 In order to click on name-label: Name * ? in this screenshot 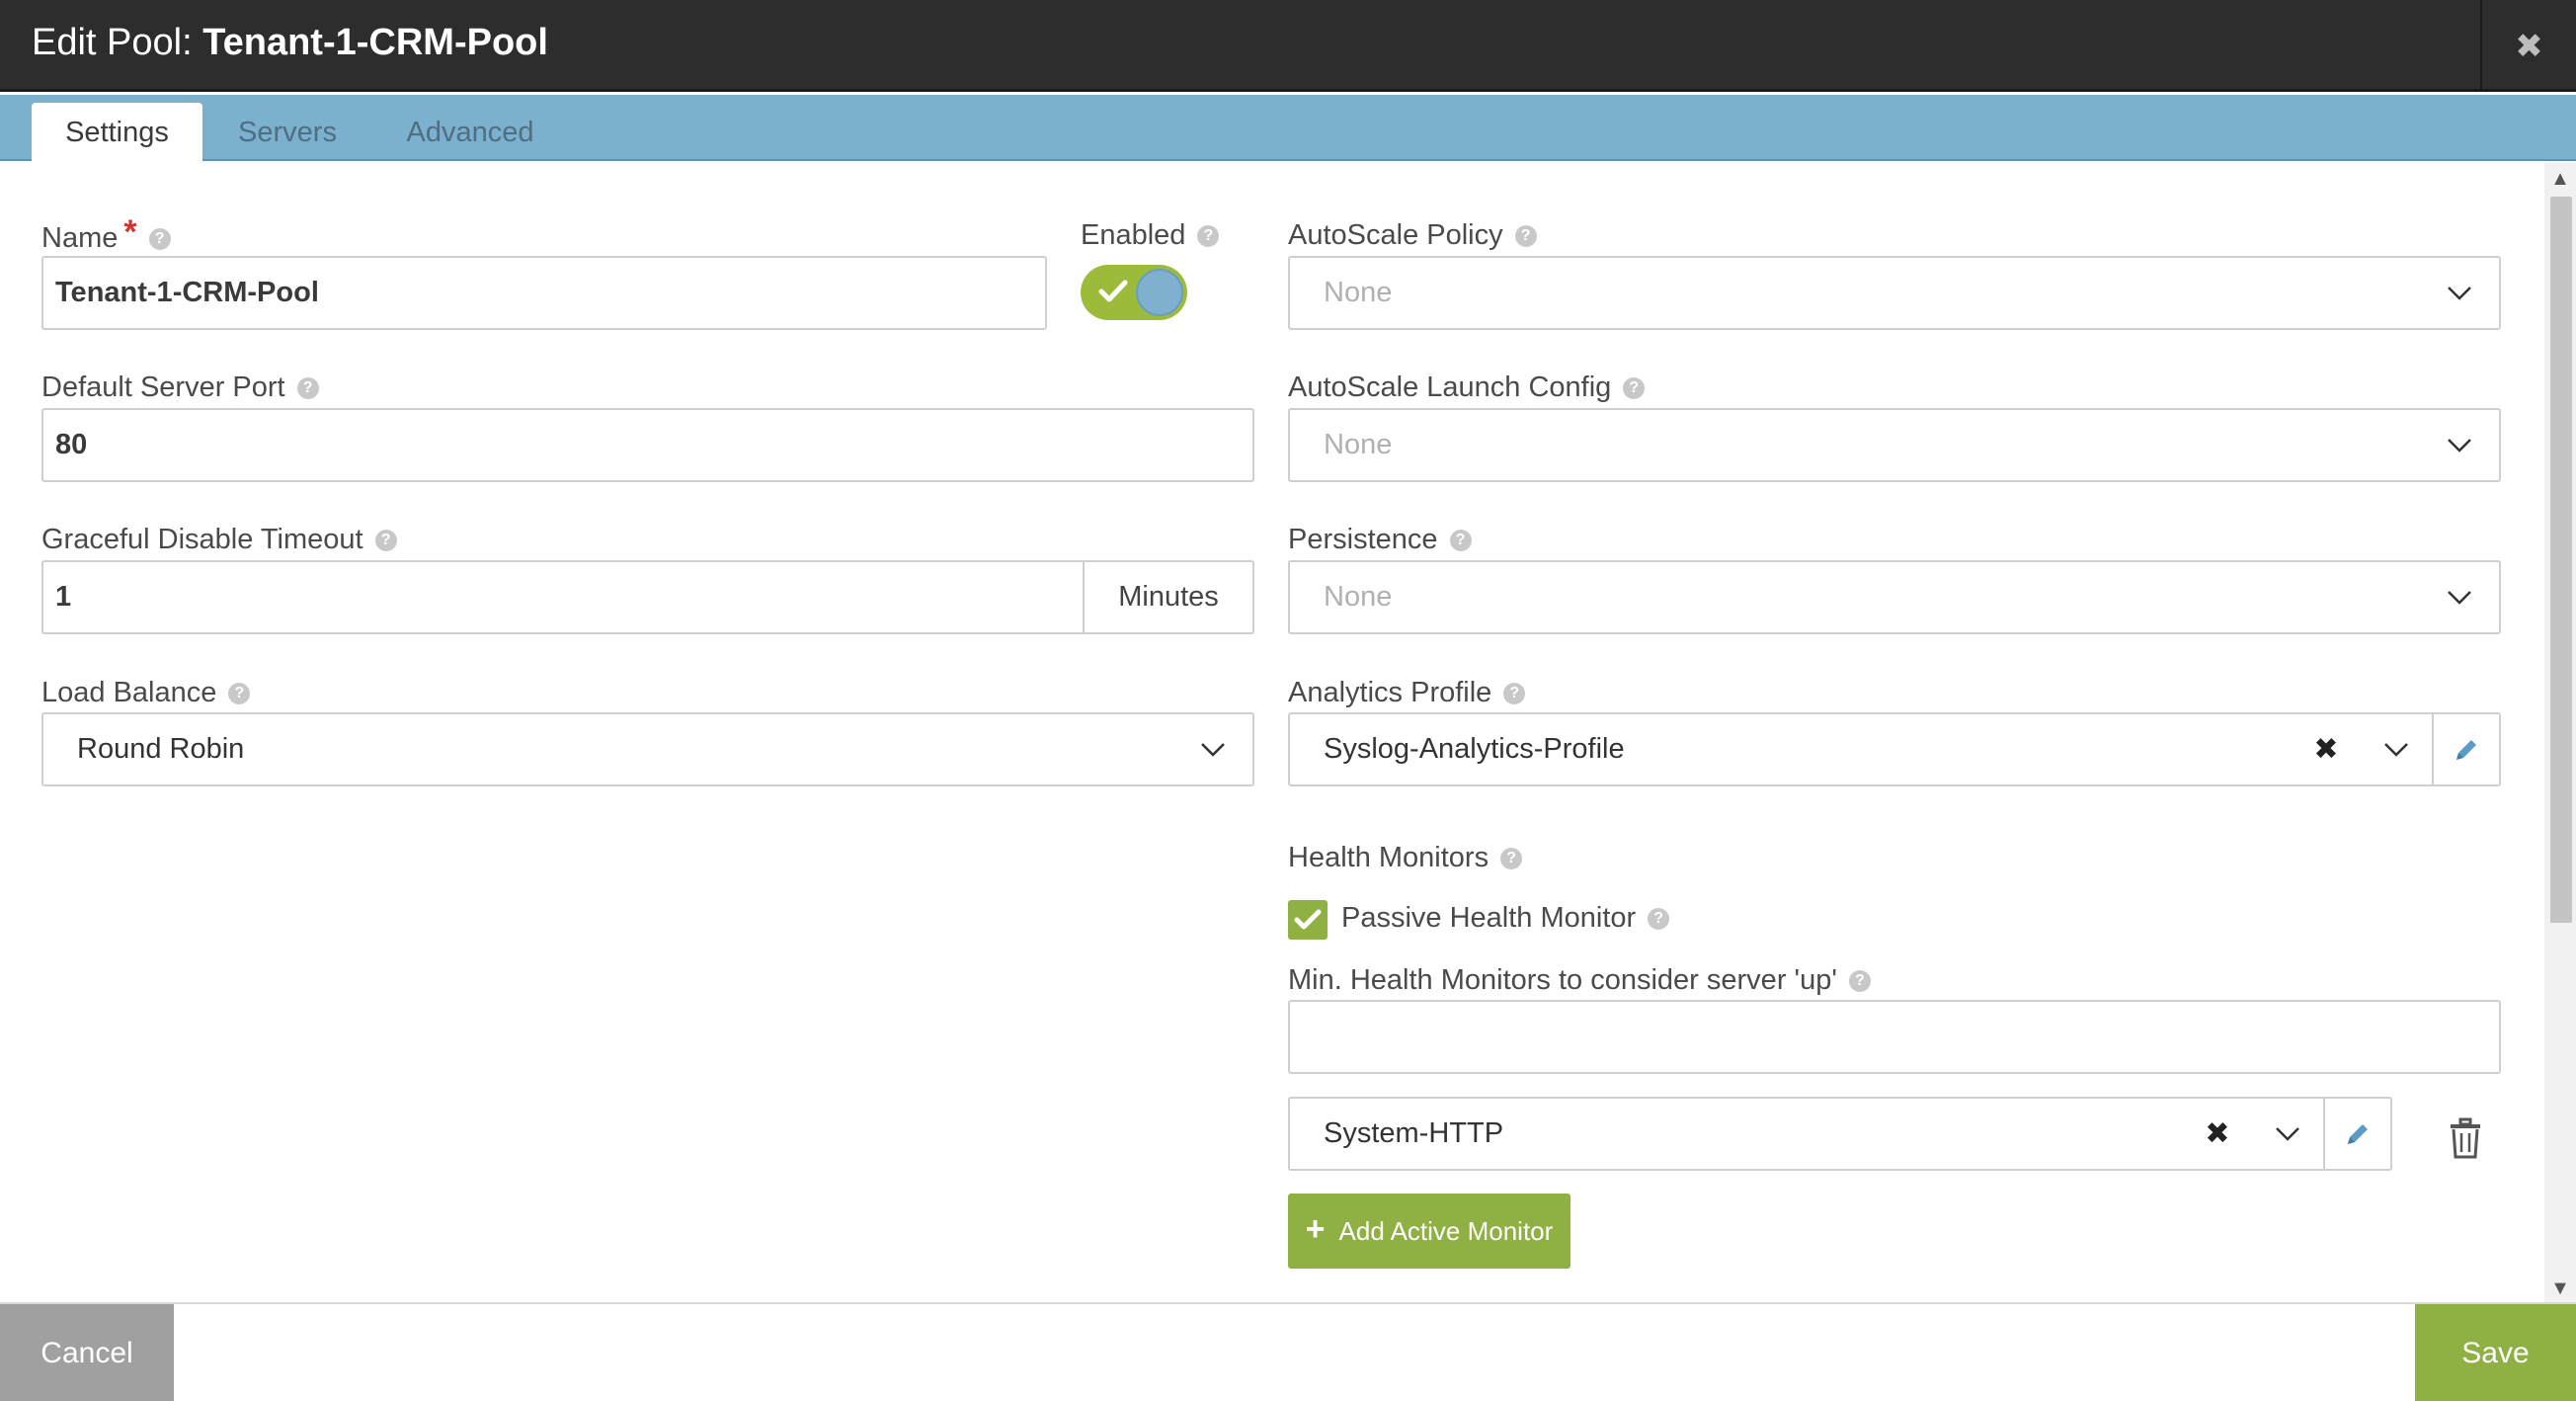, I will do `click(106, 235)`.